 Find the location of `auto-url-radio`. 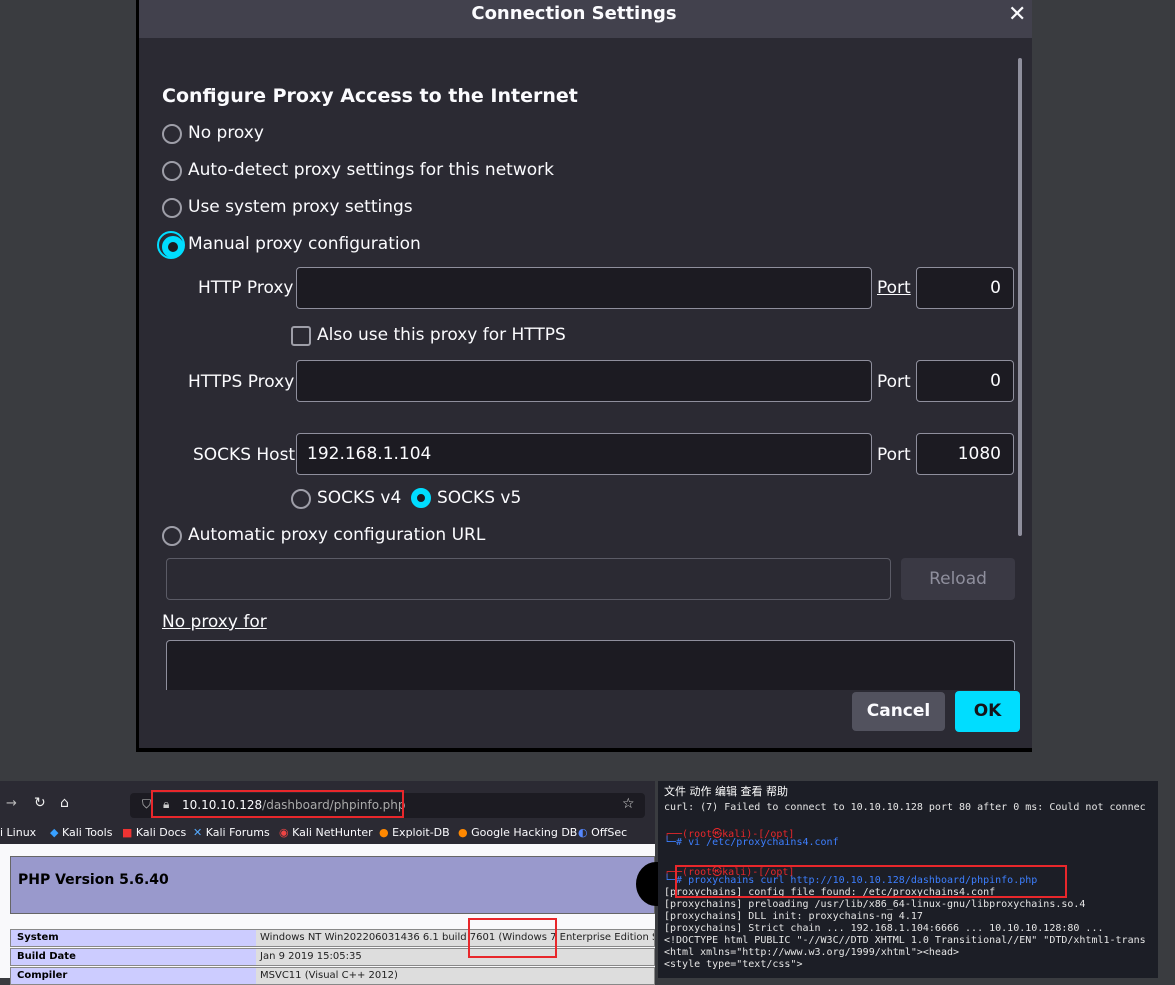

auto-url-radio is located at coordinates (172, 536).